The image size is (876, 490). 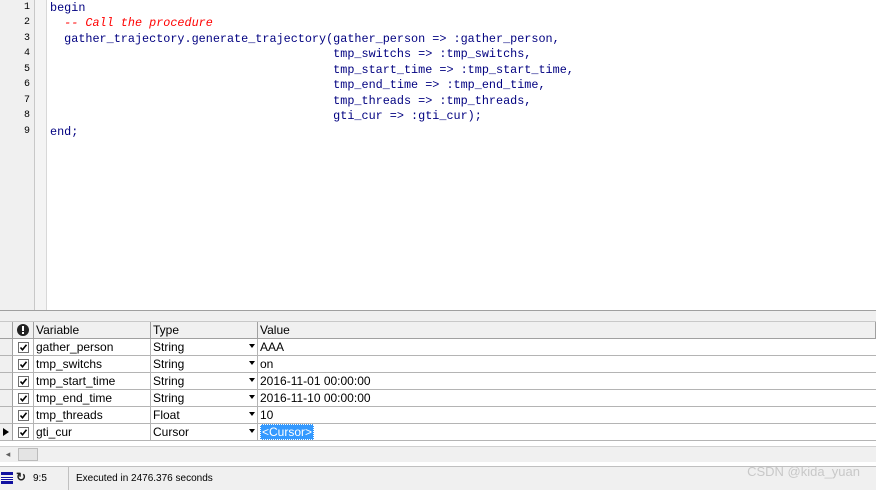 I want to click on code-comment: -- Call the procedure, so click(x=131, y=23).